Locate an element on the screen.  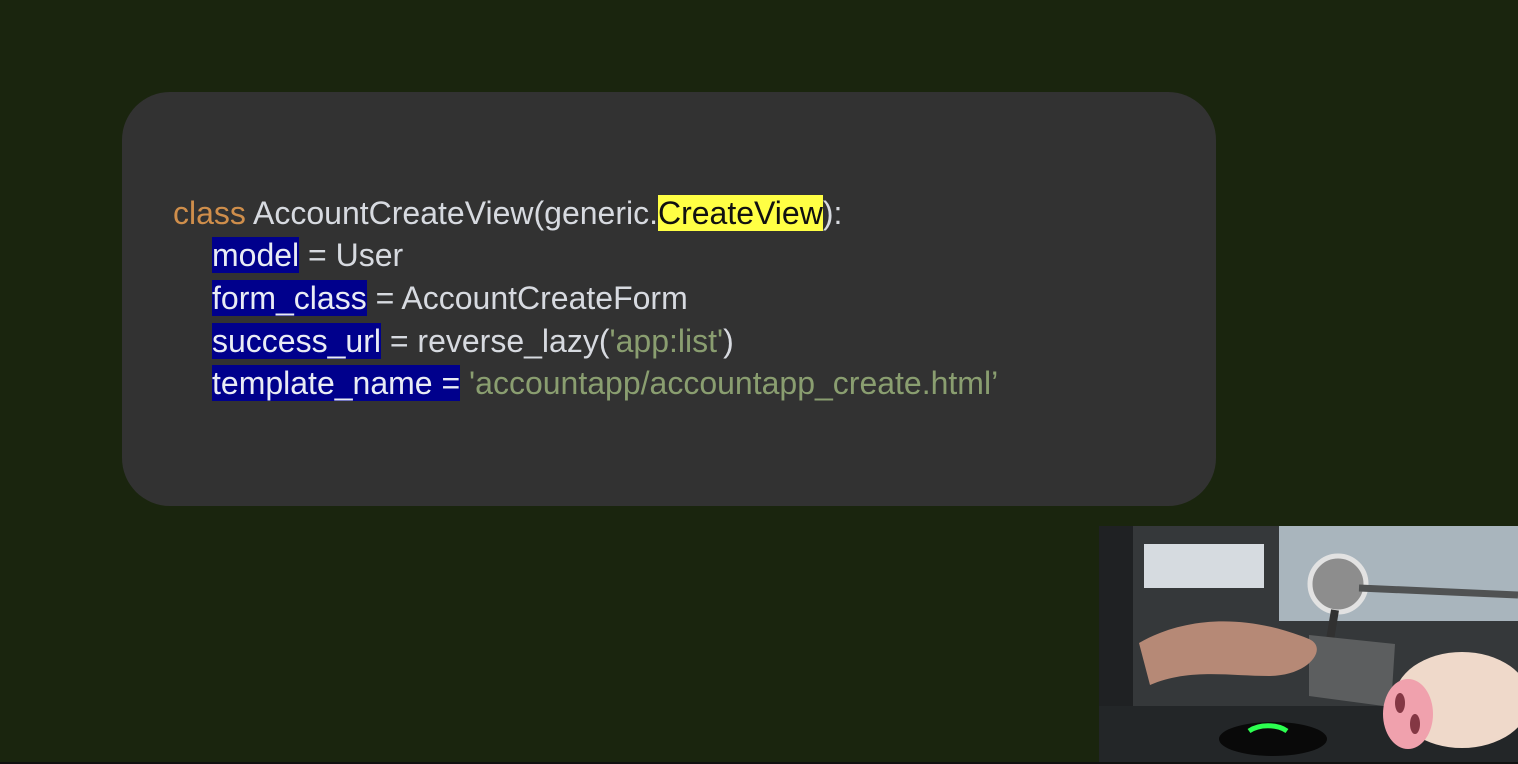
code-line-3: form_class = AccountCreateForm is located at coordinates (450, 298).